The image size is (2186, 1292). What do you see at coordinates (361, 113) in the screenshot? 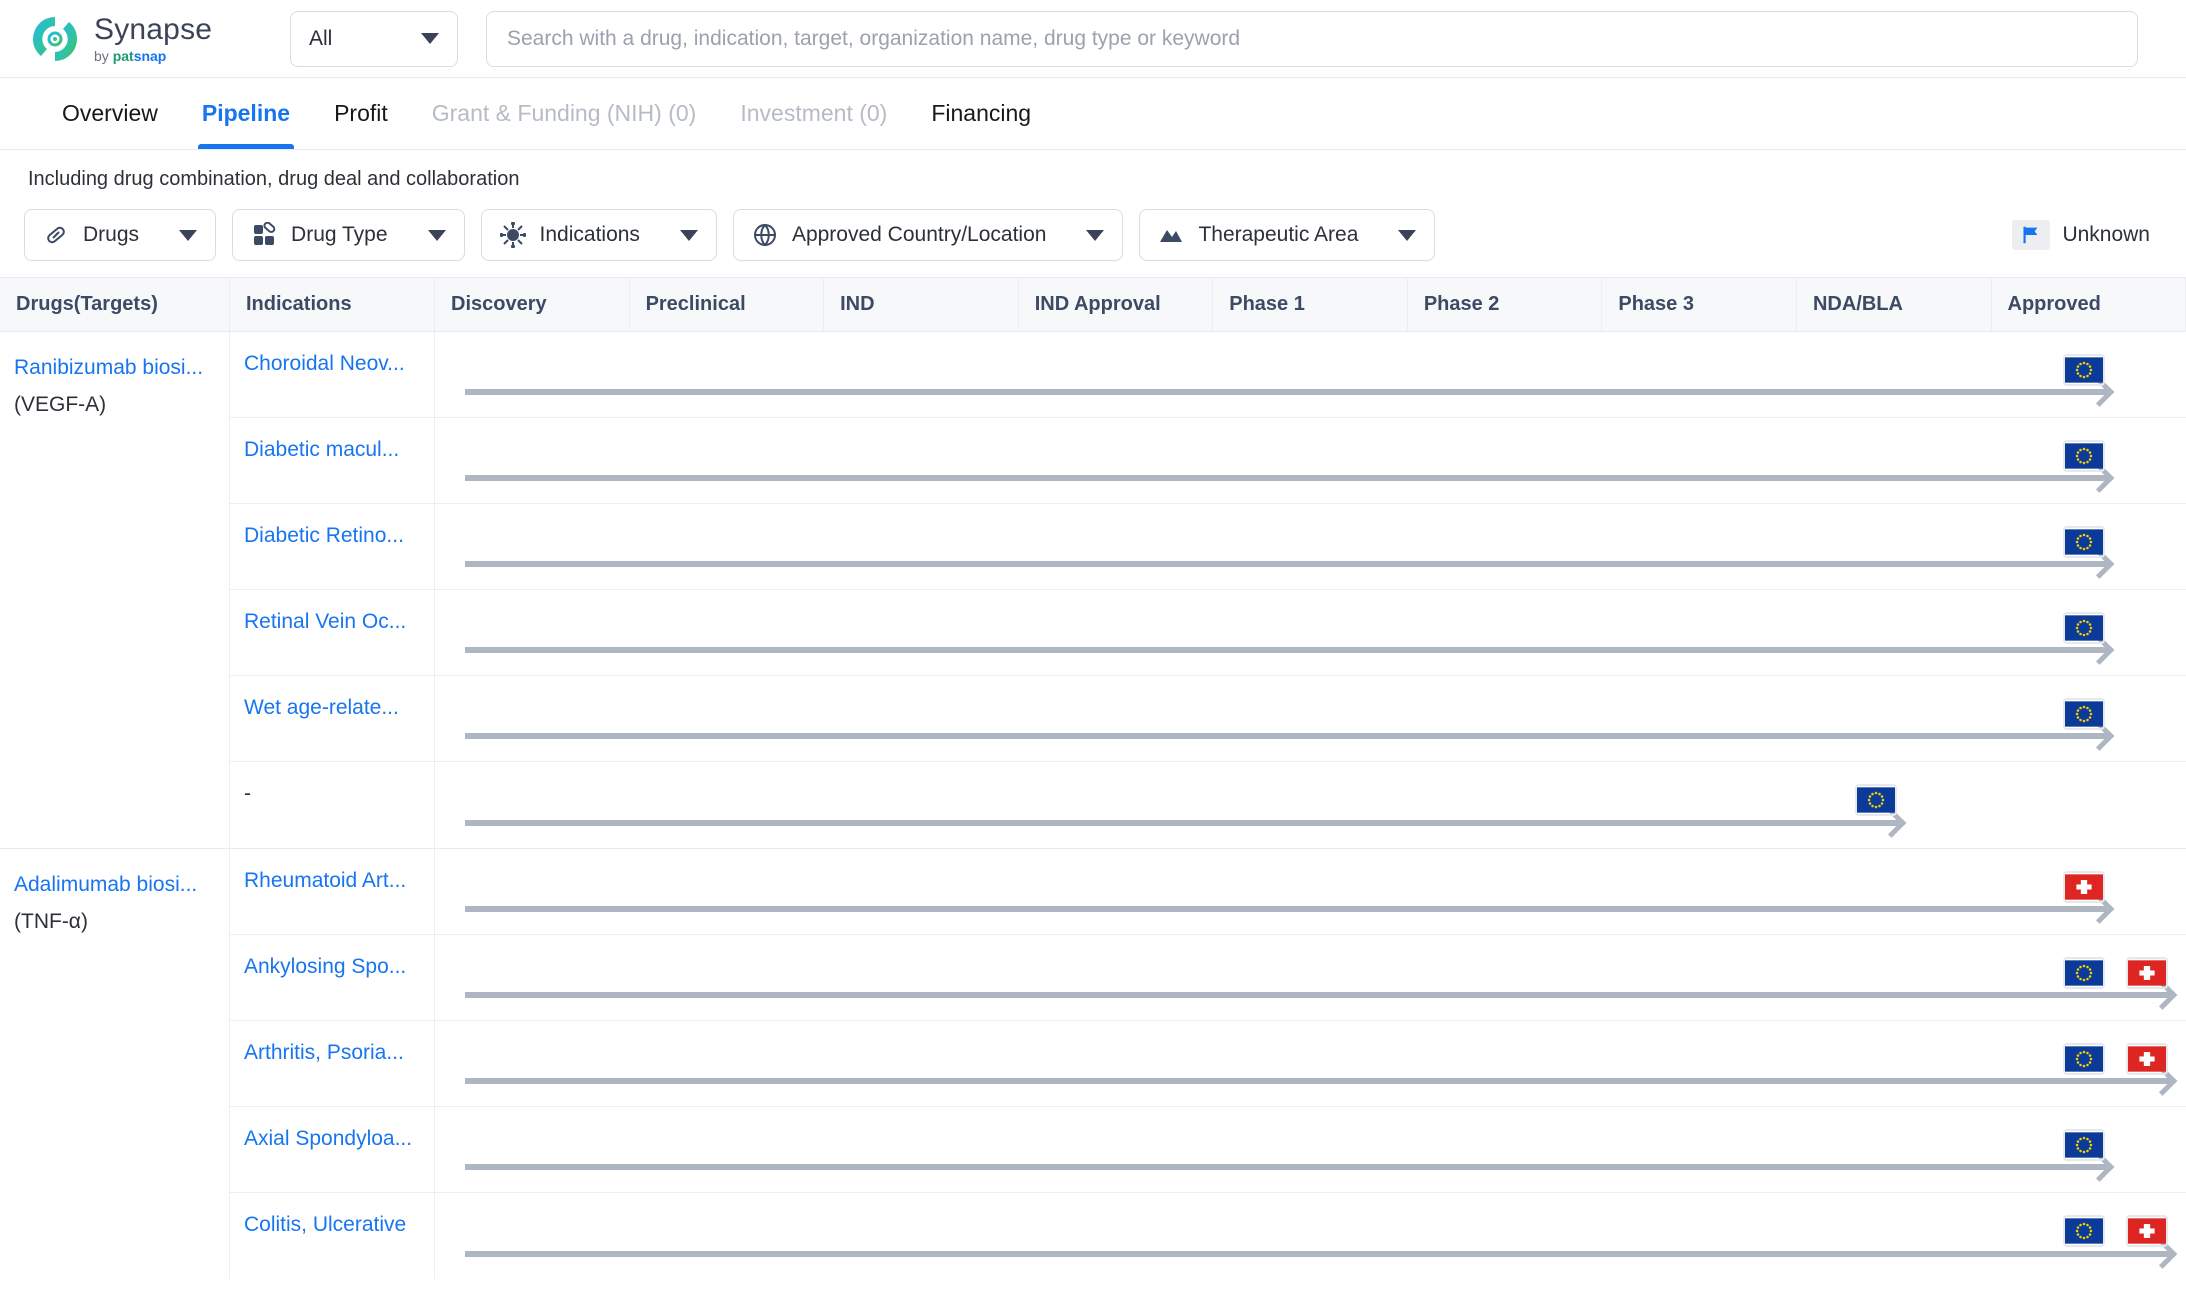
I see `tab-profit: Profit` at bounding box center [361, 113].